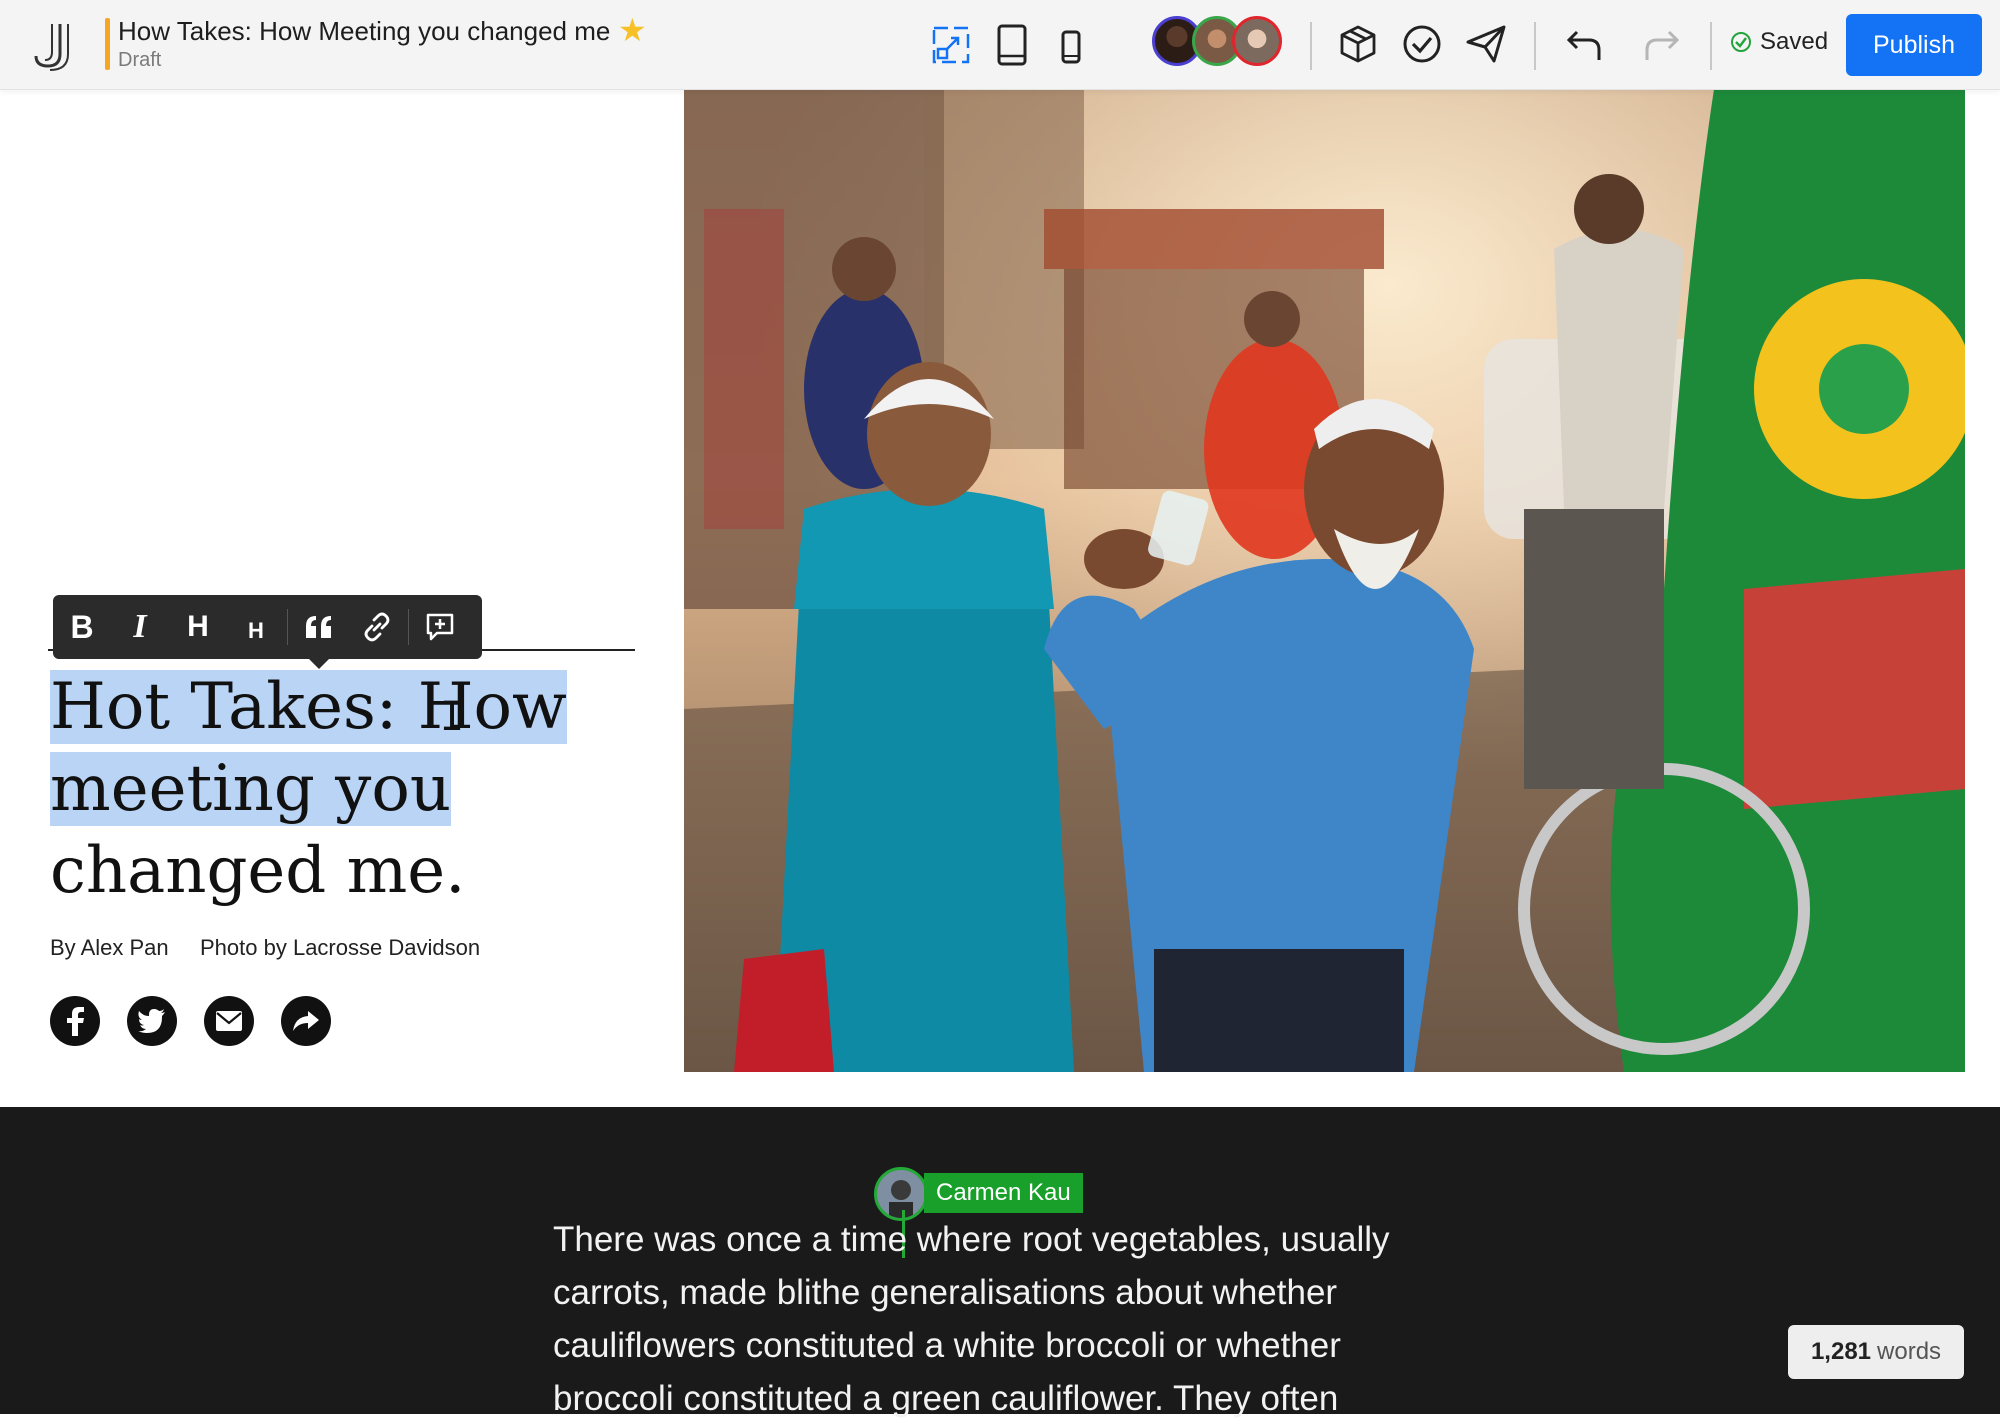  Describe the element at coordinates (1222, 44) in the screenshot. I see `collaborator-avatars` at that location.